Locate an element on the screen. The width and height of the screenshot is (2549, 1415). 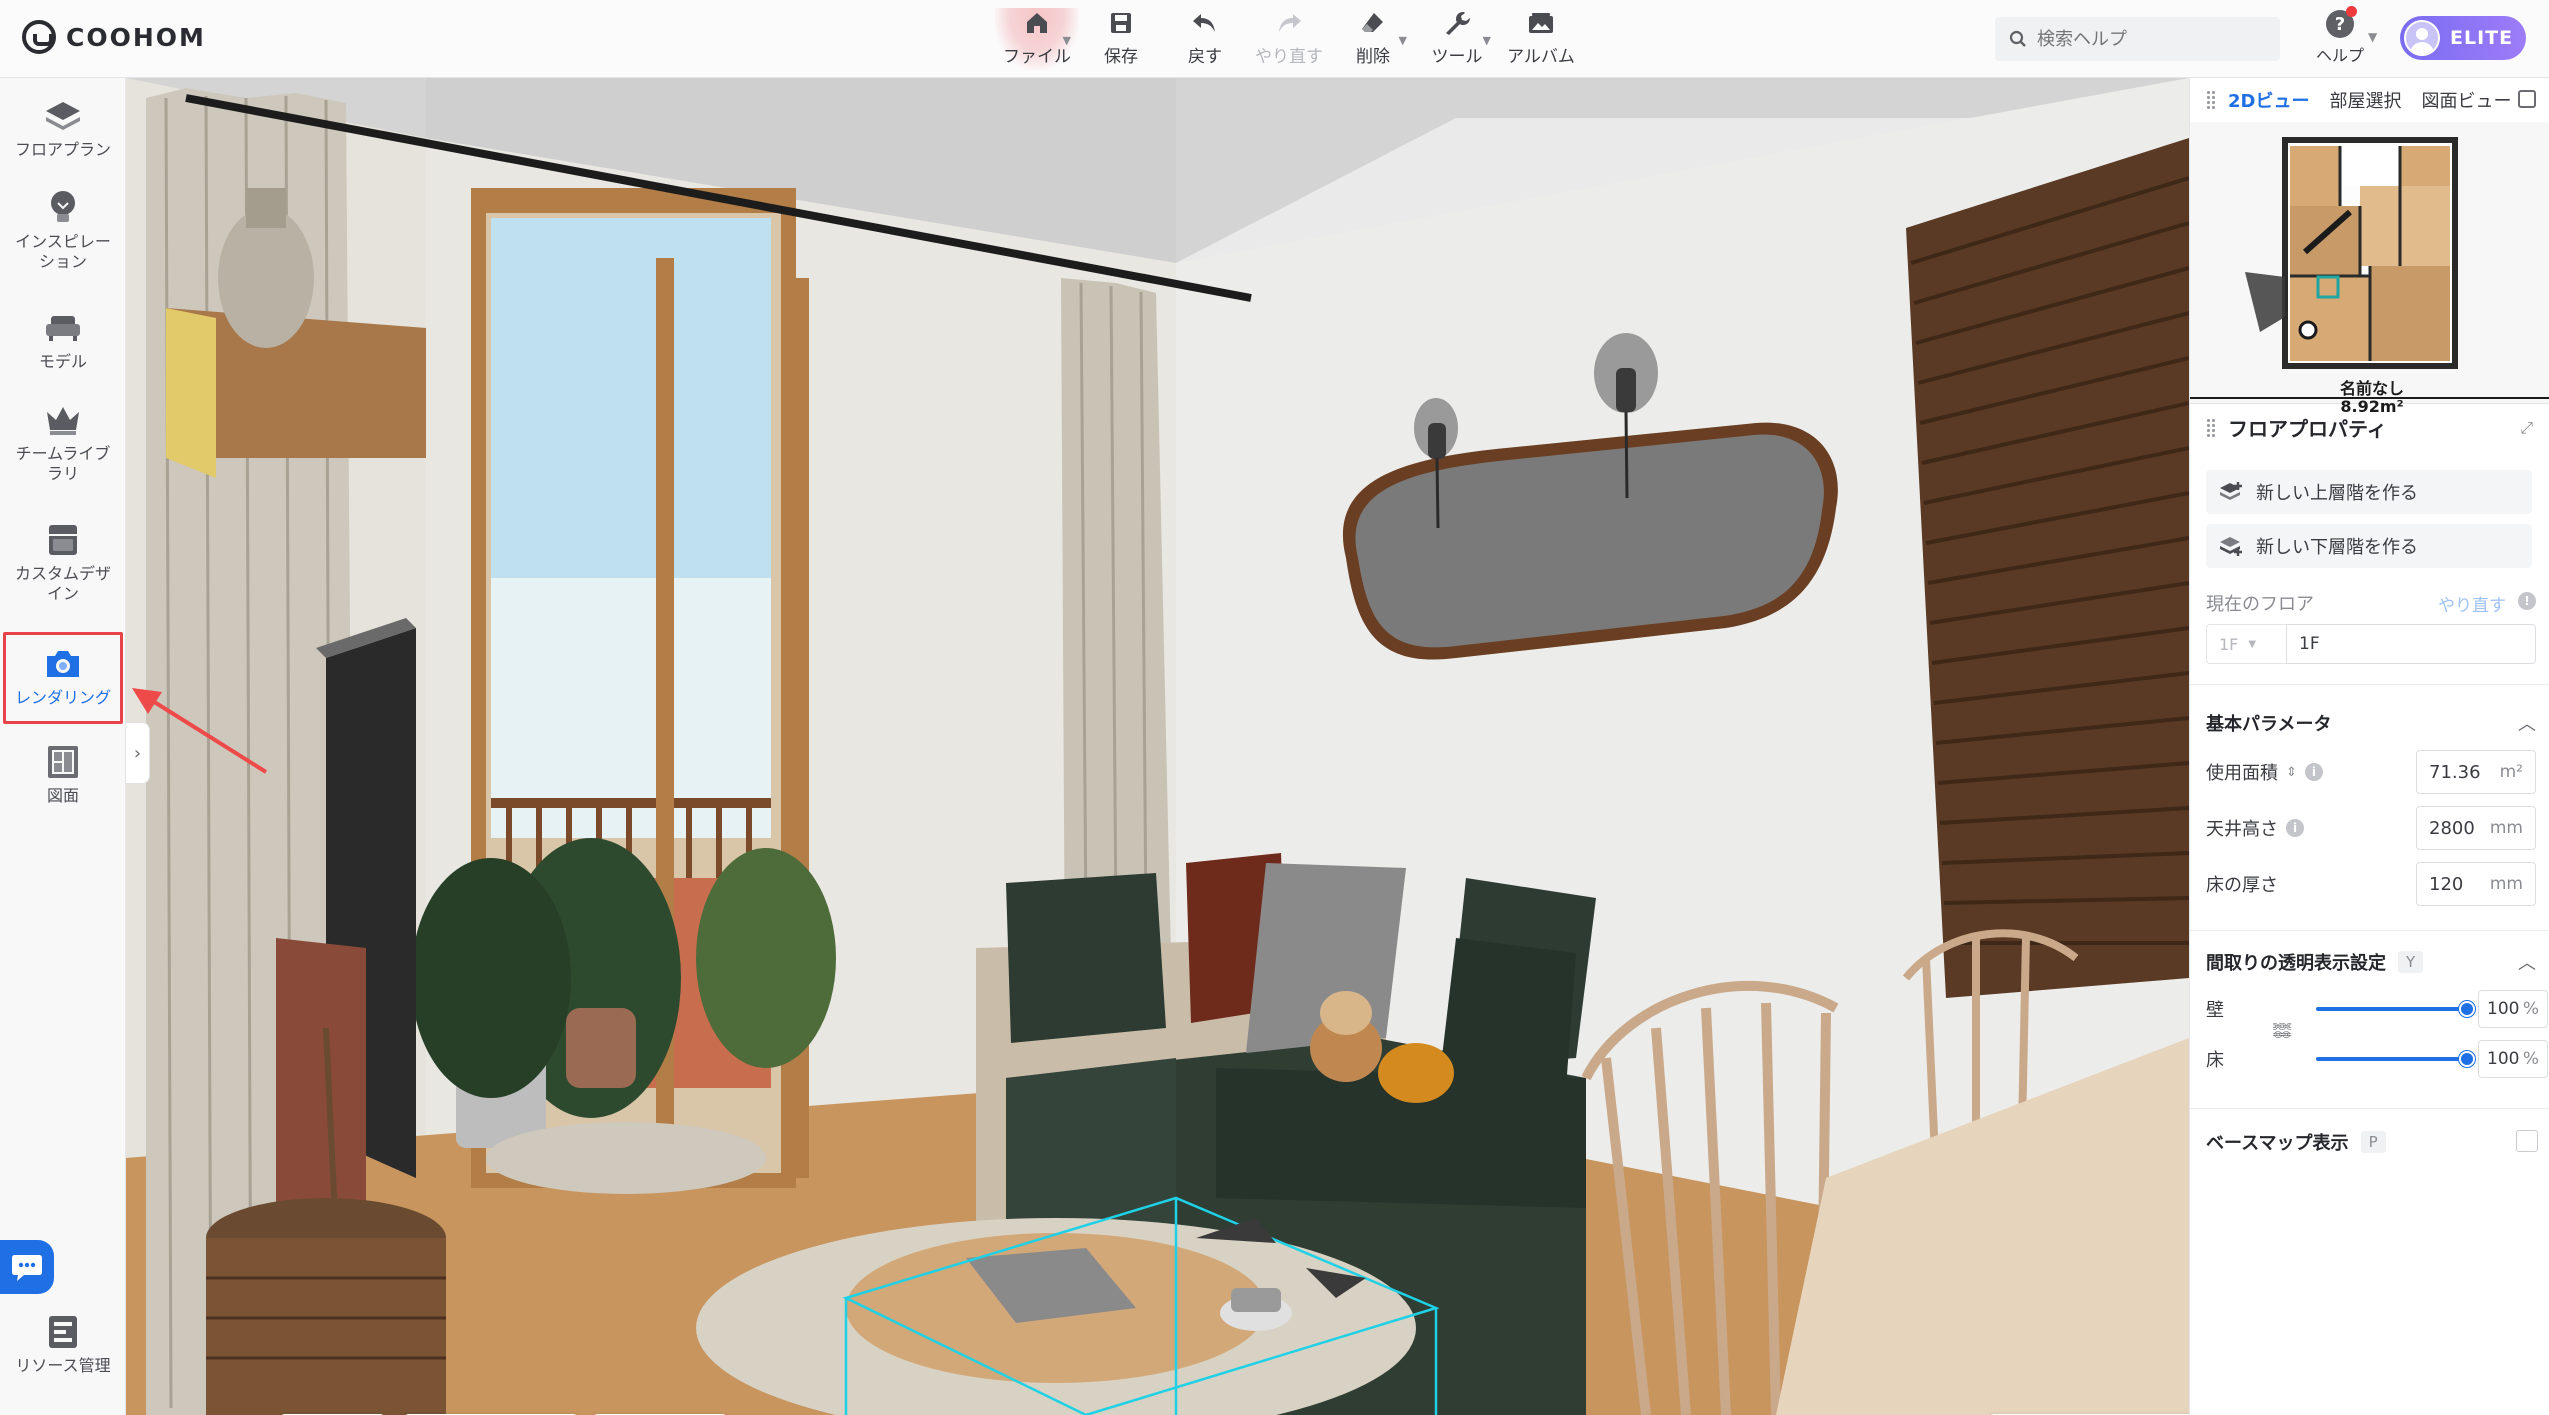
help-search is located at coordinates (2137, 39).